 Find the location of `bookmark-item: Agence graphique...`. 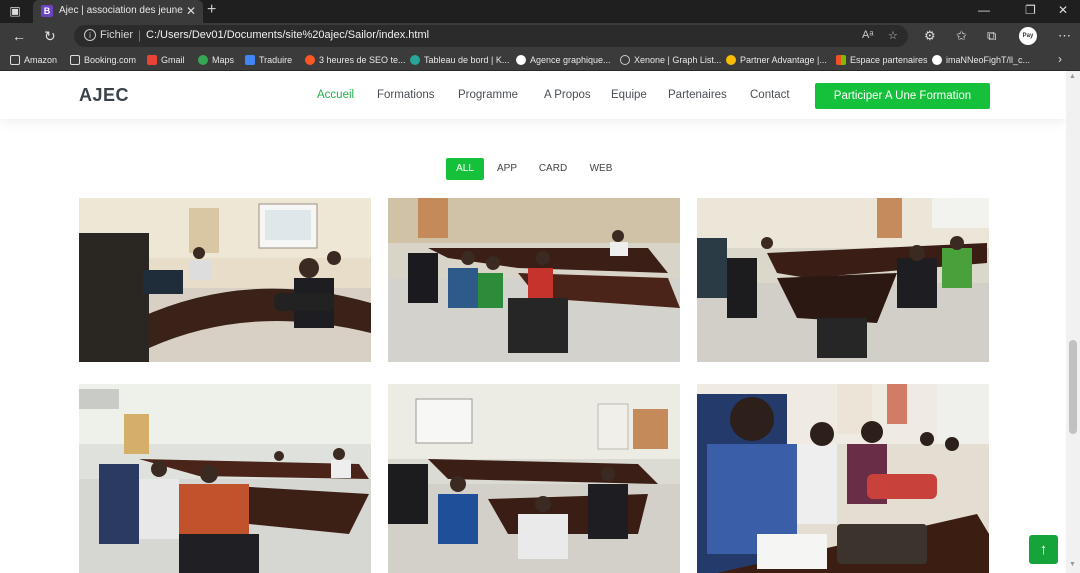

bookmark-item: Agence graphique... is located at coordinates (563, 60).